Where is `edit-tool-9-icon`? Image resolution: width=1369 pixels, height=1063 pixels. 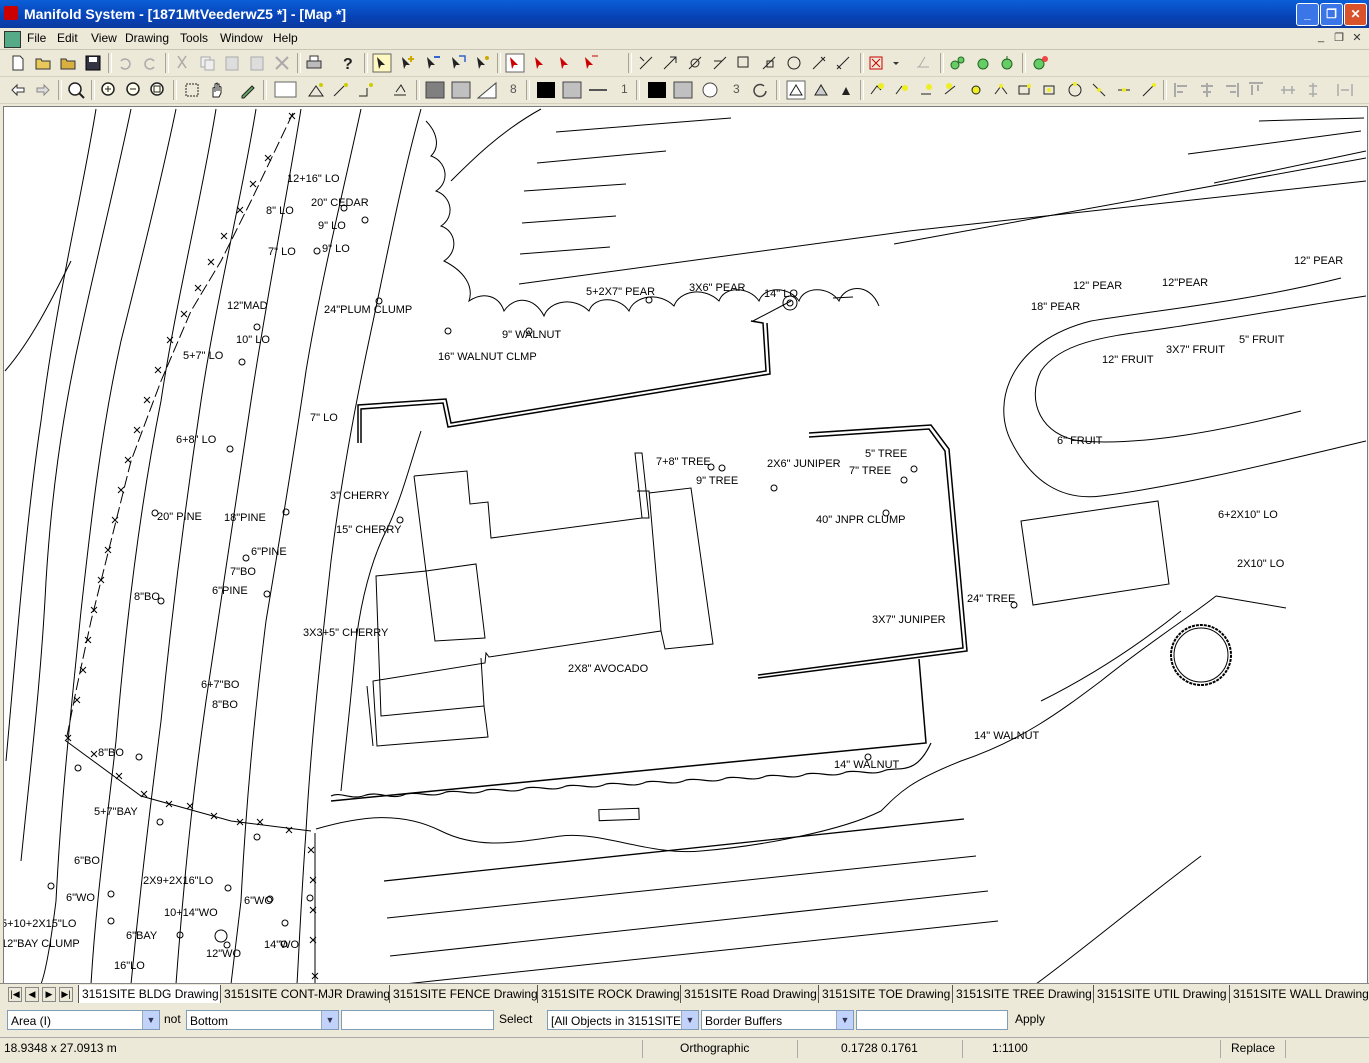
edit-tool-9-icon is located at coordinates (843, 63).